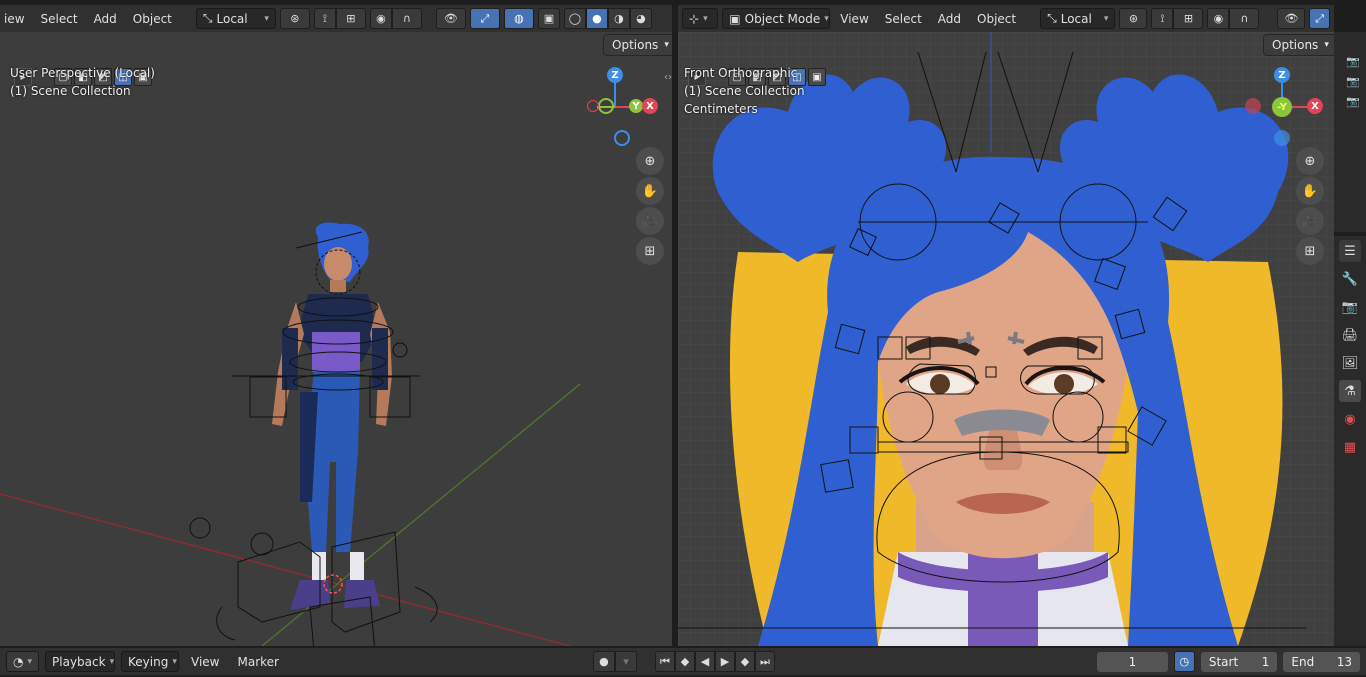 The height and width of the screenshot is (677, 1366). I want to click on wireframe-shading-icon: ◯, so click(574, 18).